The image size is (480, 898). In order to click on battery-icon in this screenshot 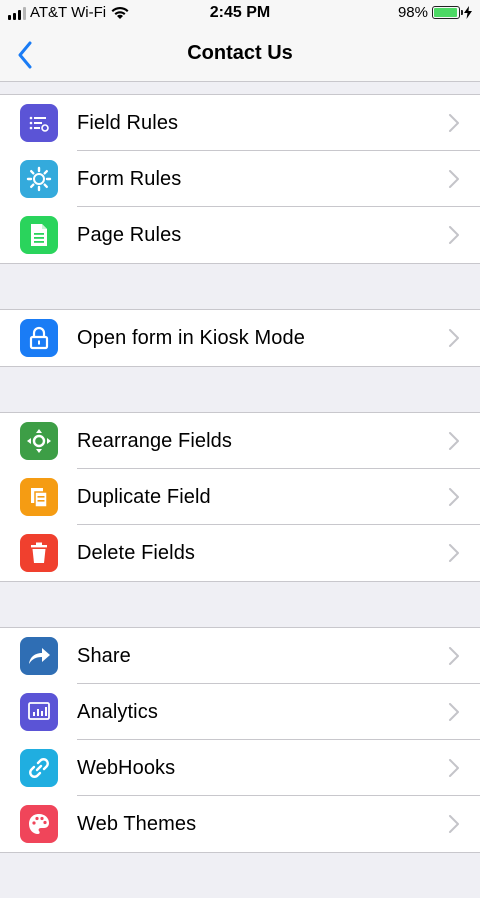, I will do `click(447, 12)`.